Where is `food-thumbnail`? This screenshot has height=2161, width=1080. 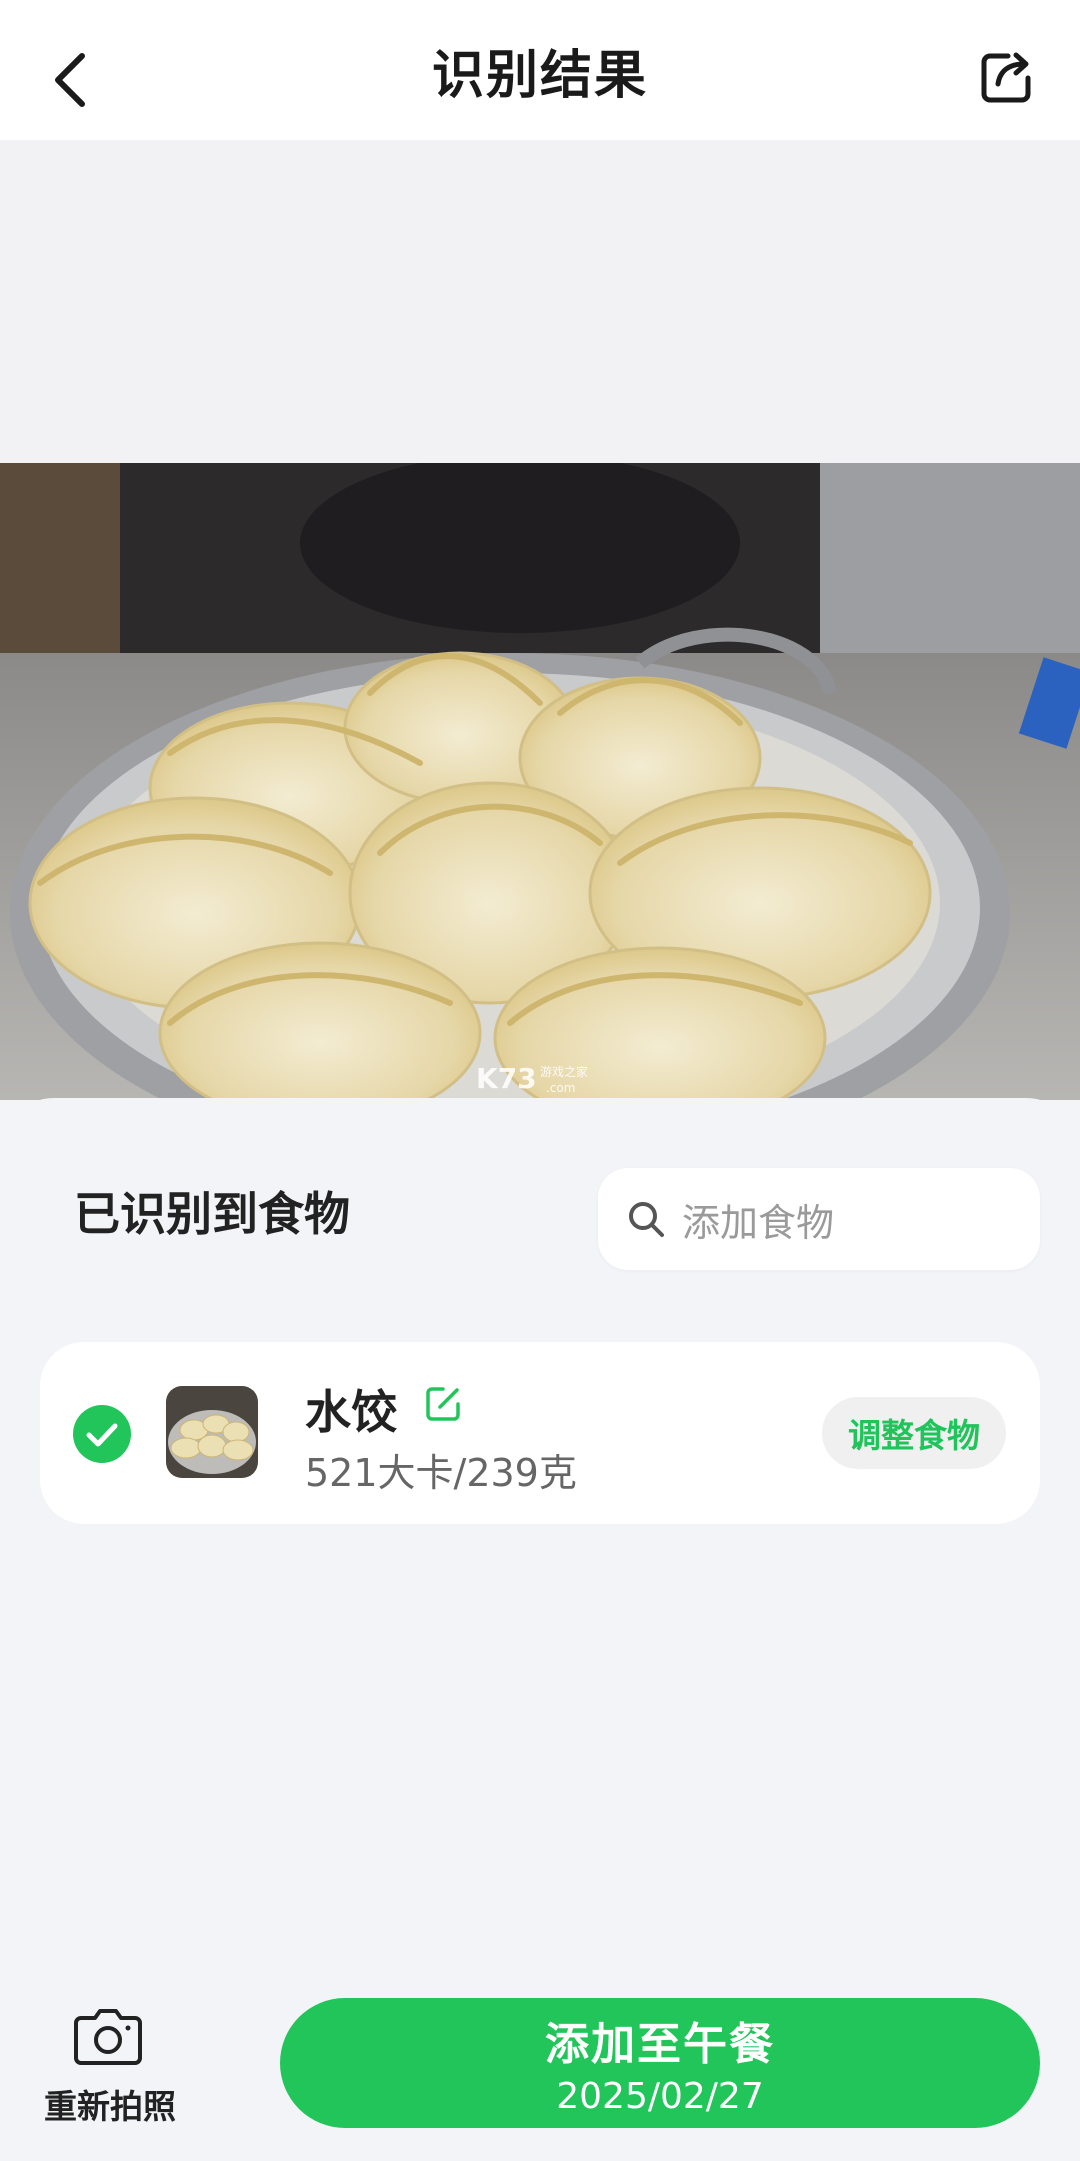 food-thumbnail is located at coordinates (212, 1432).